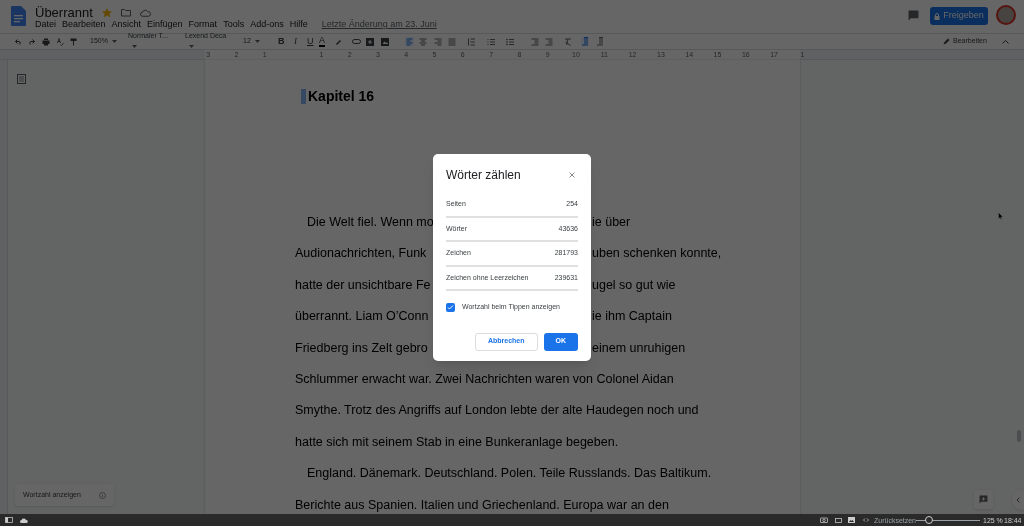 The height and width of the screenshot is (526, 1024). What do you see at coordinates (937, 16) in the screenshot?
I see `lock-icon` at bounding box center [937, 16].